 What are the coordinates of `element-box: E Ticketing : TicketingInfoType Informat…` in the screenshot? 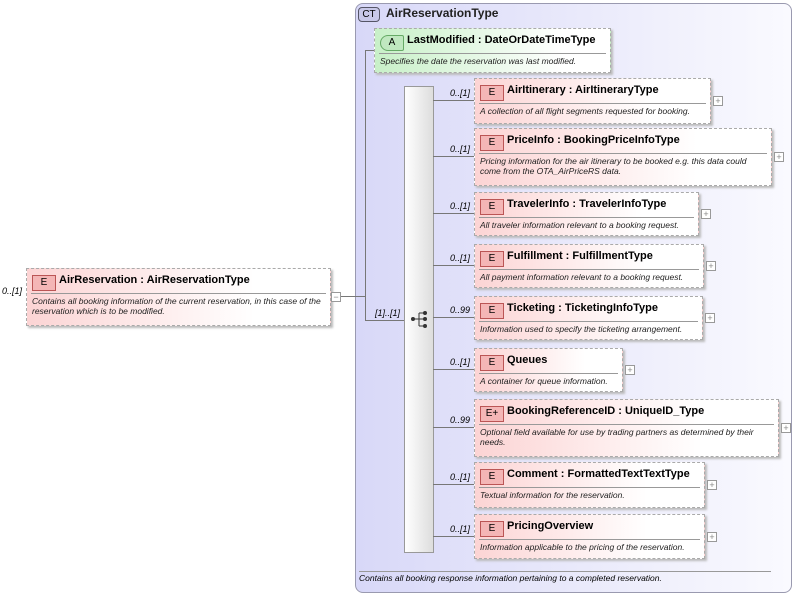 It's located at (588, 318).